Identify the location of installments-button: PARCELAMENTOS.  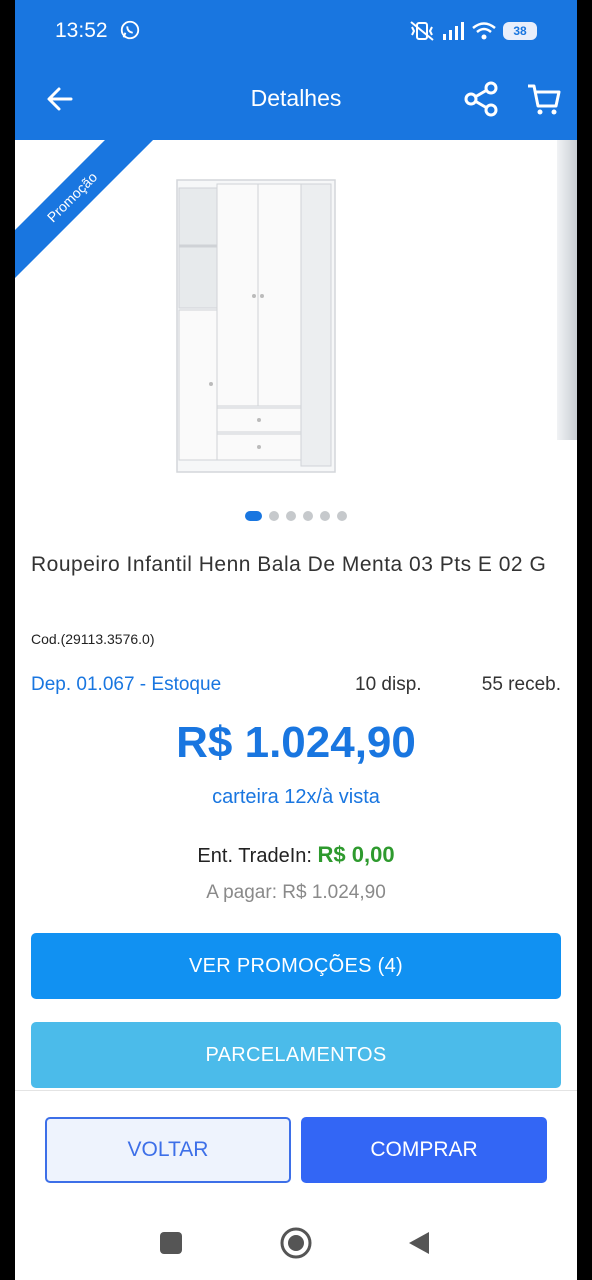
(296, 1055).